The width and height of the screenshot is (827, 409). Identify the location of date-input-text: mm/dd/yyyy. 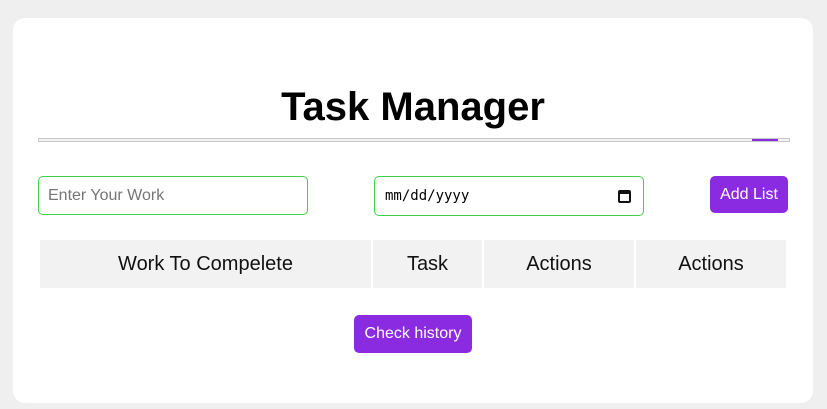
(427, 196).